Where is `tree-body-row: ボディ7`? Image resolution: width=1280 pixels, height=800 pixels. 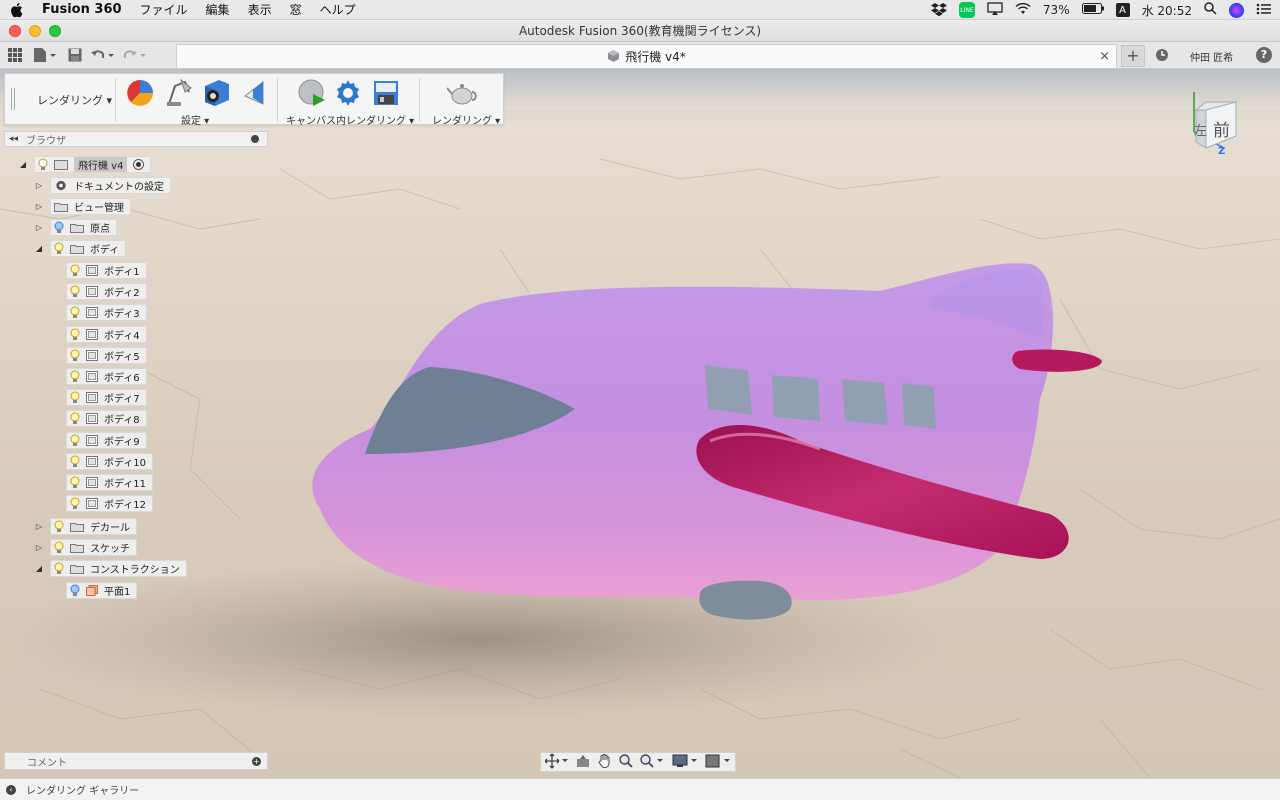 tree-body-row: ボディ7 is located at coordinates (98, 398).